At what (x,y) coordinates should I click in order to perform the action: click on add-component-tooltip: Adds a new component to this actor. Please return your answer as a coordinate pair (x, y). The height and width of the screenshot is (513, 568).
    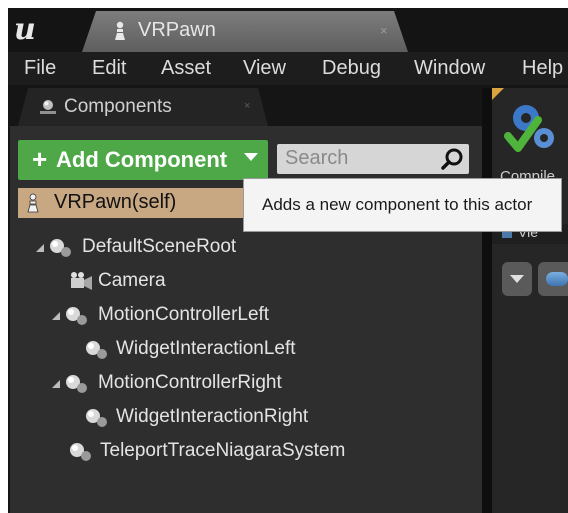
    Looking at the image, I should click on (402, 205).